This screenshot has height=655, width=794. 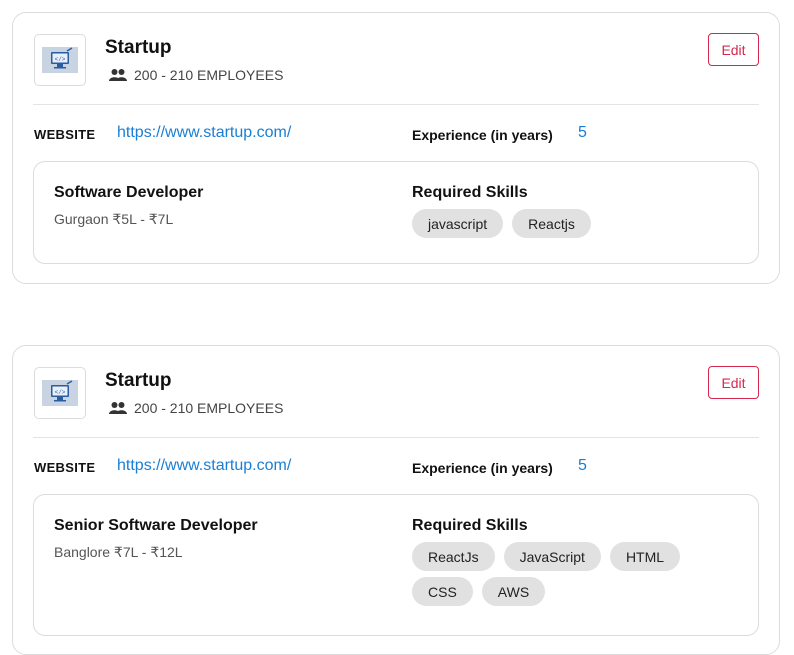 I want to click on job-location-salary: Banglore ₹7L - ₹12L, so click(x=118, y=552).